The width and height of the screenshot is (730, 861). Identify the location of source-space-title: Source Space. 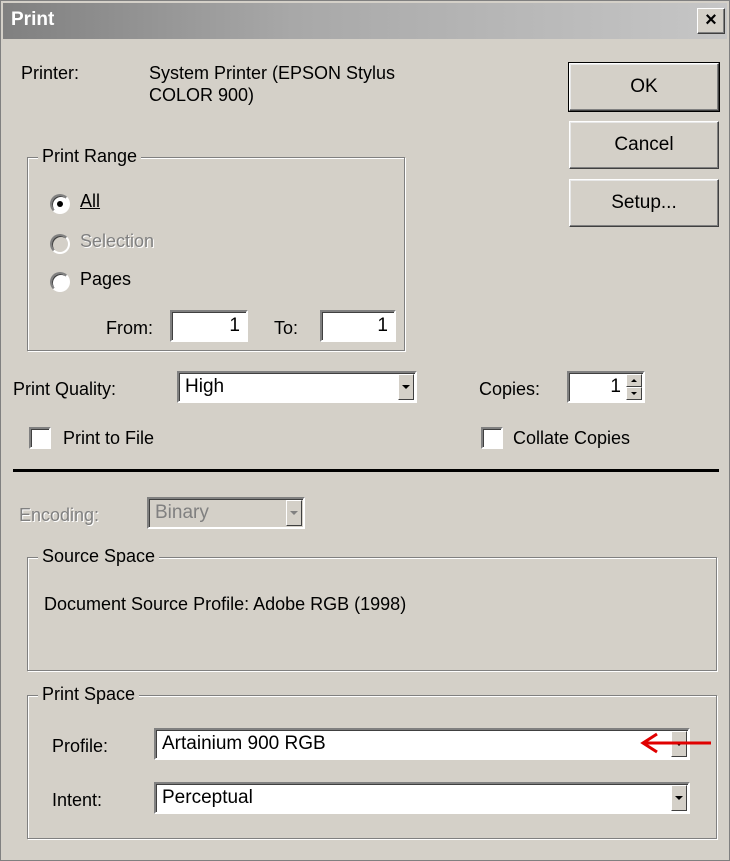
(99, 556).